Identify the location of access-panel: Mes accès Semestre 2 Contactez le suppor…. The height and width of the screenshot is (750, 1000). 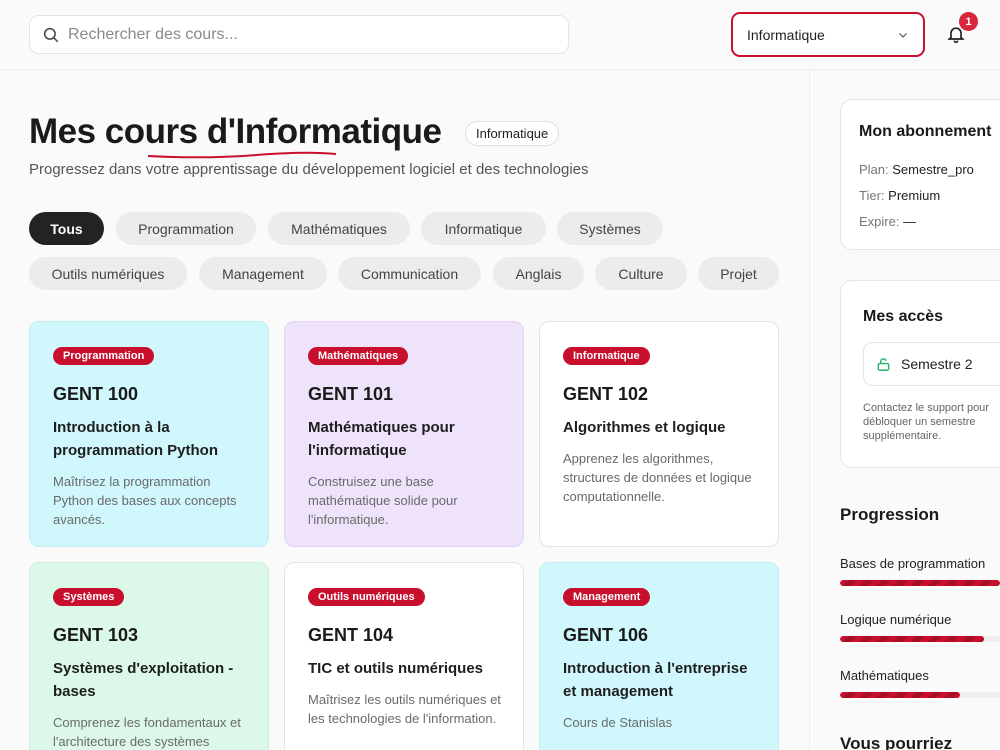
(920, 374).